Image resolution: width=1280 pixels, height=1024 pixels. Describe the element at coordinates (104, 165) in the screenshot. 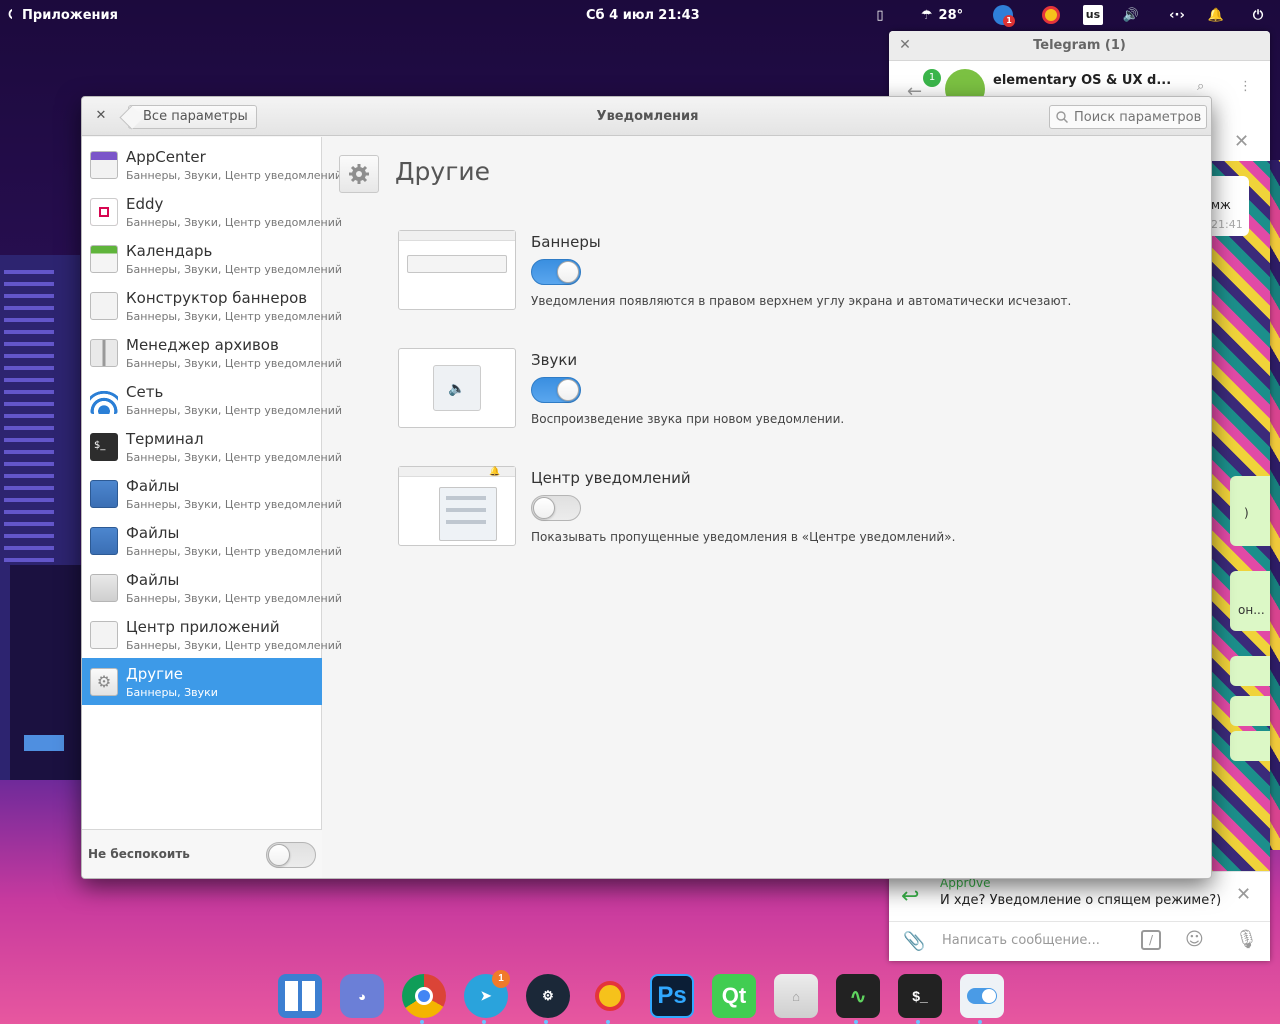

I see `appcenter-icon` at that location.